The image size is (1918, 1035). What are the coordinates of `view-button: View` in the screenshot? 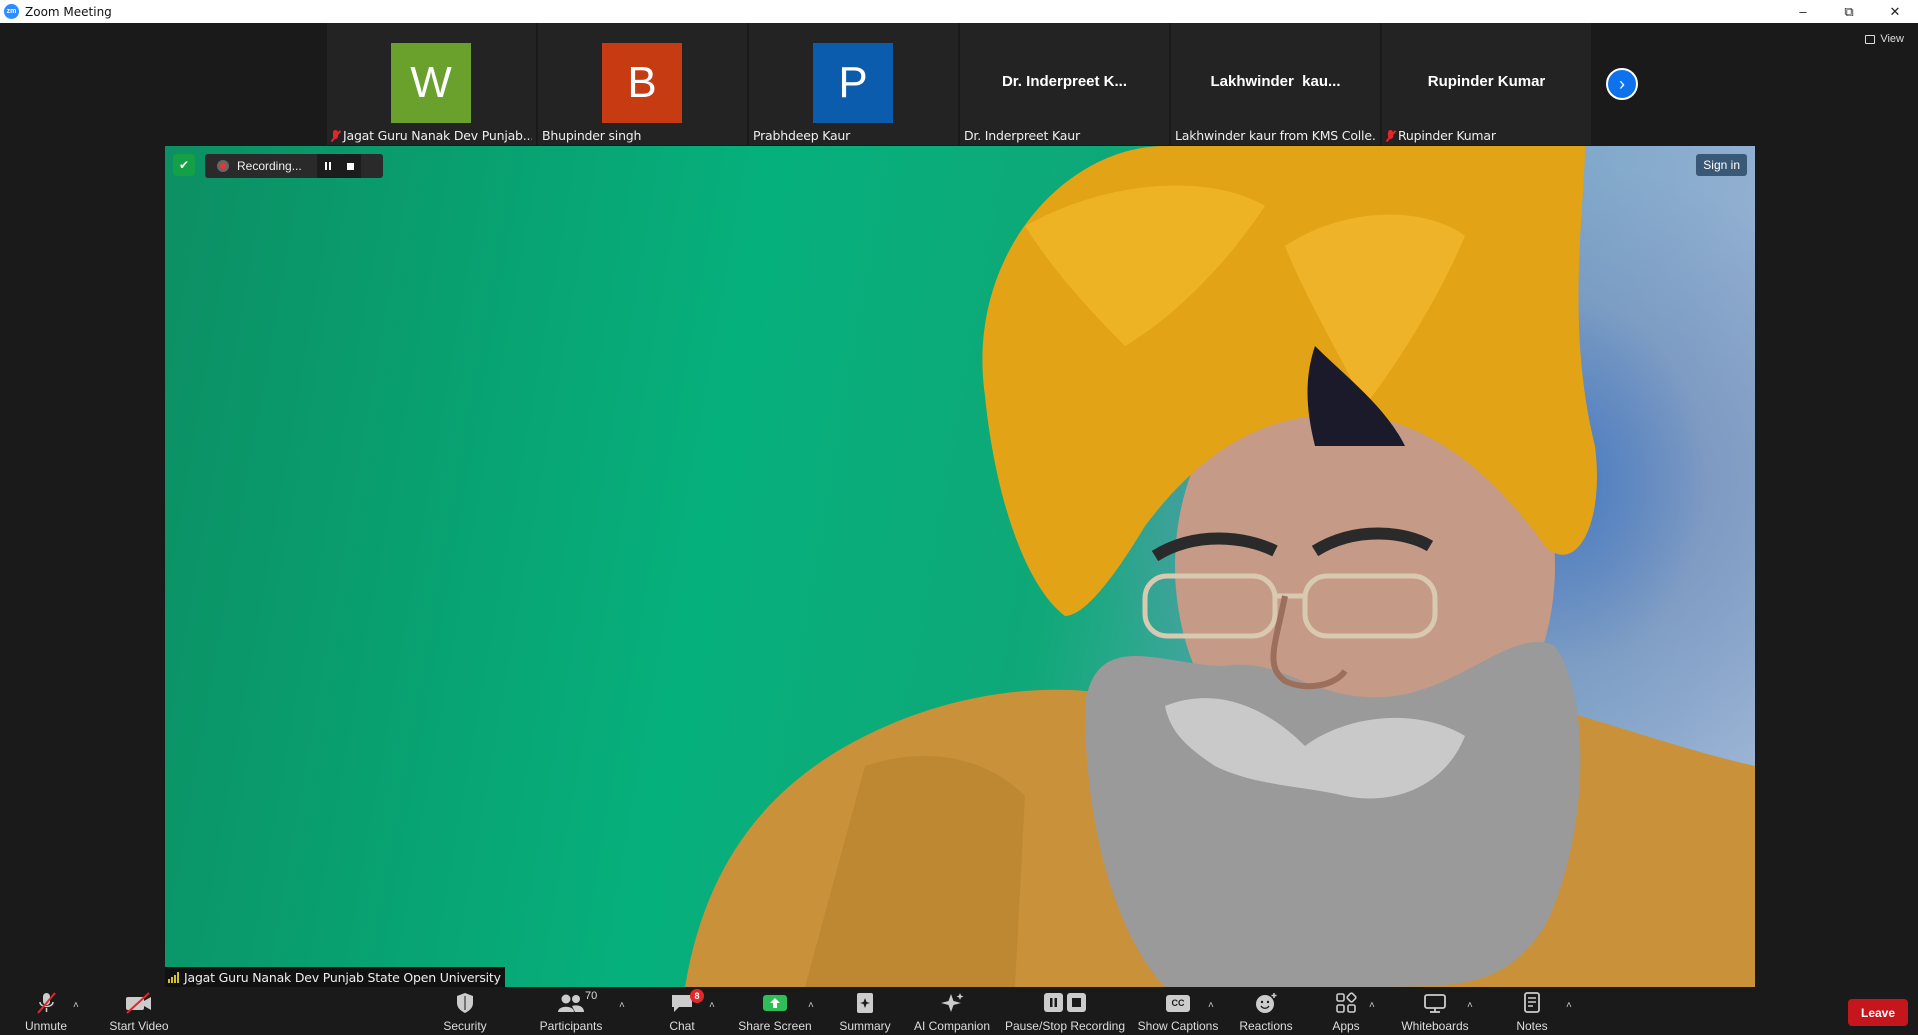 It's located at (1884, 39).